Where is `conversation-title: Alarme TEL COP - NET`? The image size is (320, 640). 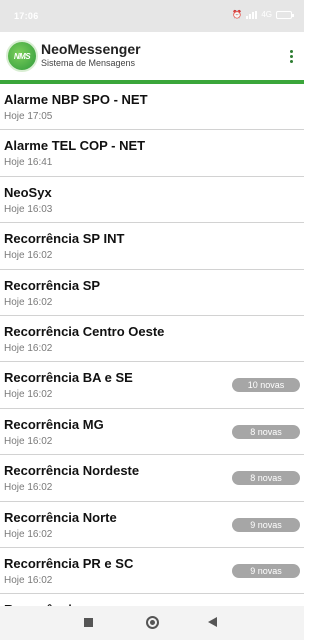
conversation-title: Alarme TEL COP - NET is located at coordinates (75, 146).